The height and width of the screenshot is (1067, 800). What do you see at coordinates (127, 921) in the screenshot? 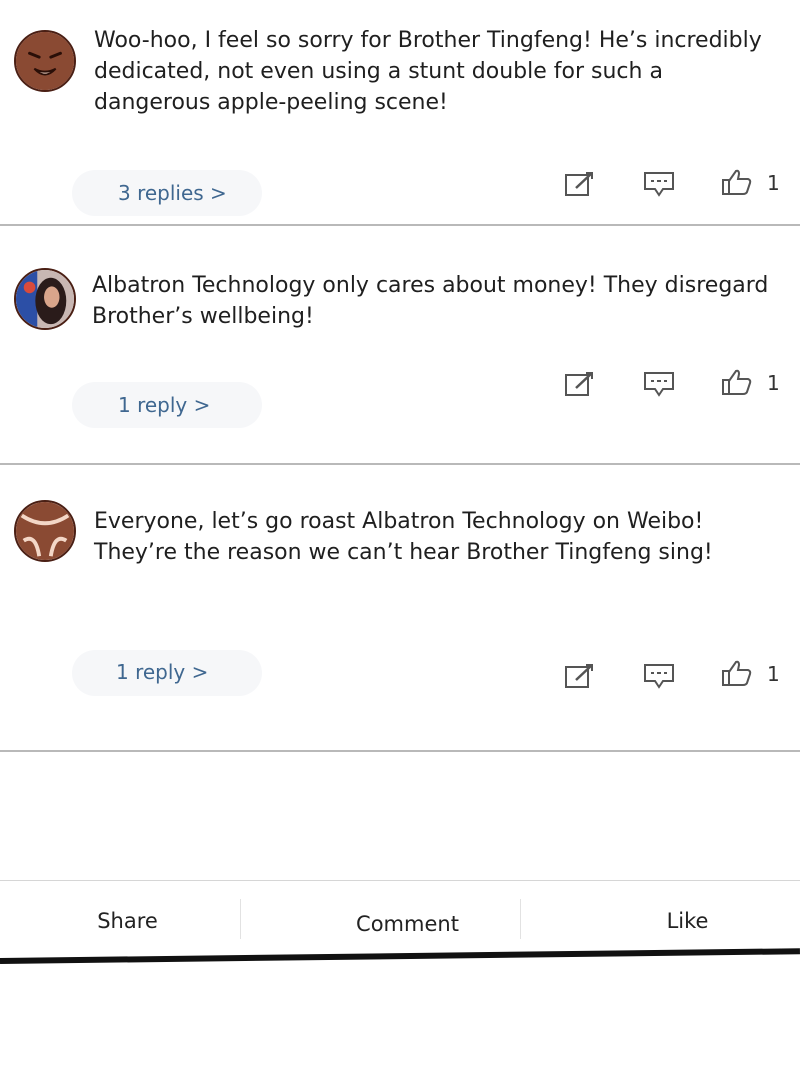
I see `share-button: Share` at bounding box center [127, 921].